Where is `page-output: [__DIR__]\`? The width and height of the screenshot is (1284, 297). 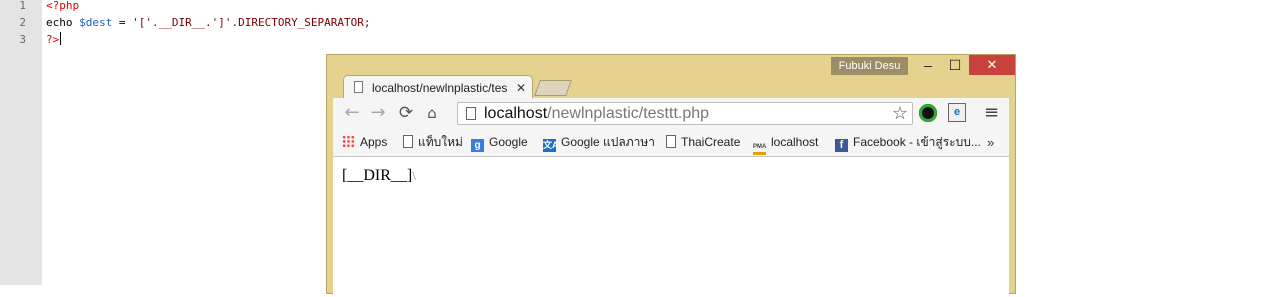 page-output: [__DIR__]\ is located at coordinates (379, 176).